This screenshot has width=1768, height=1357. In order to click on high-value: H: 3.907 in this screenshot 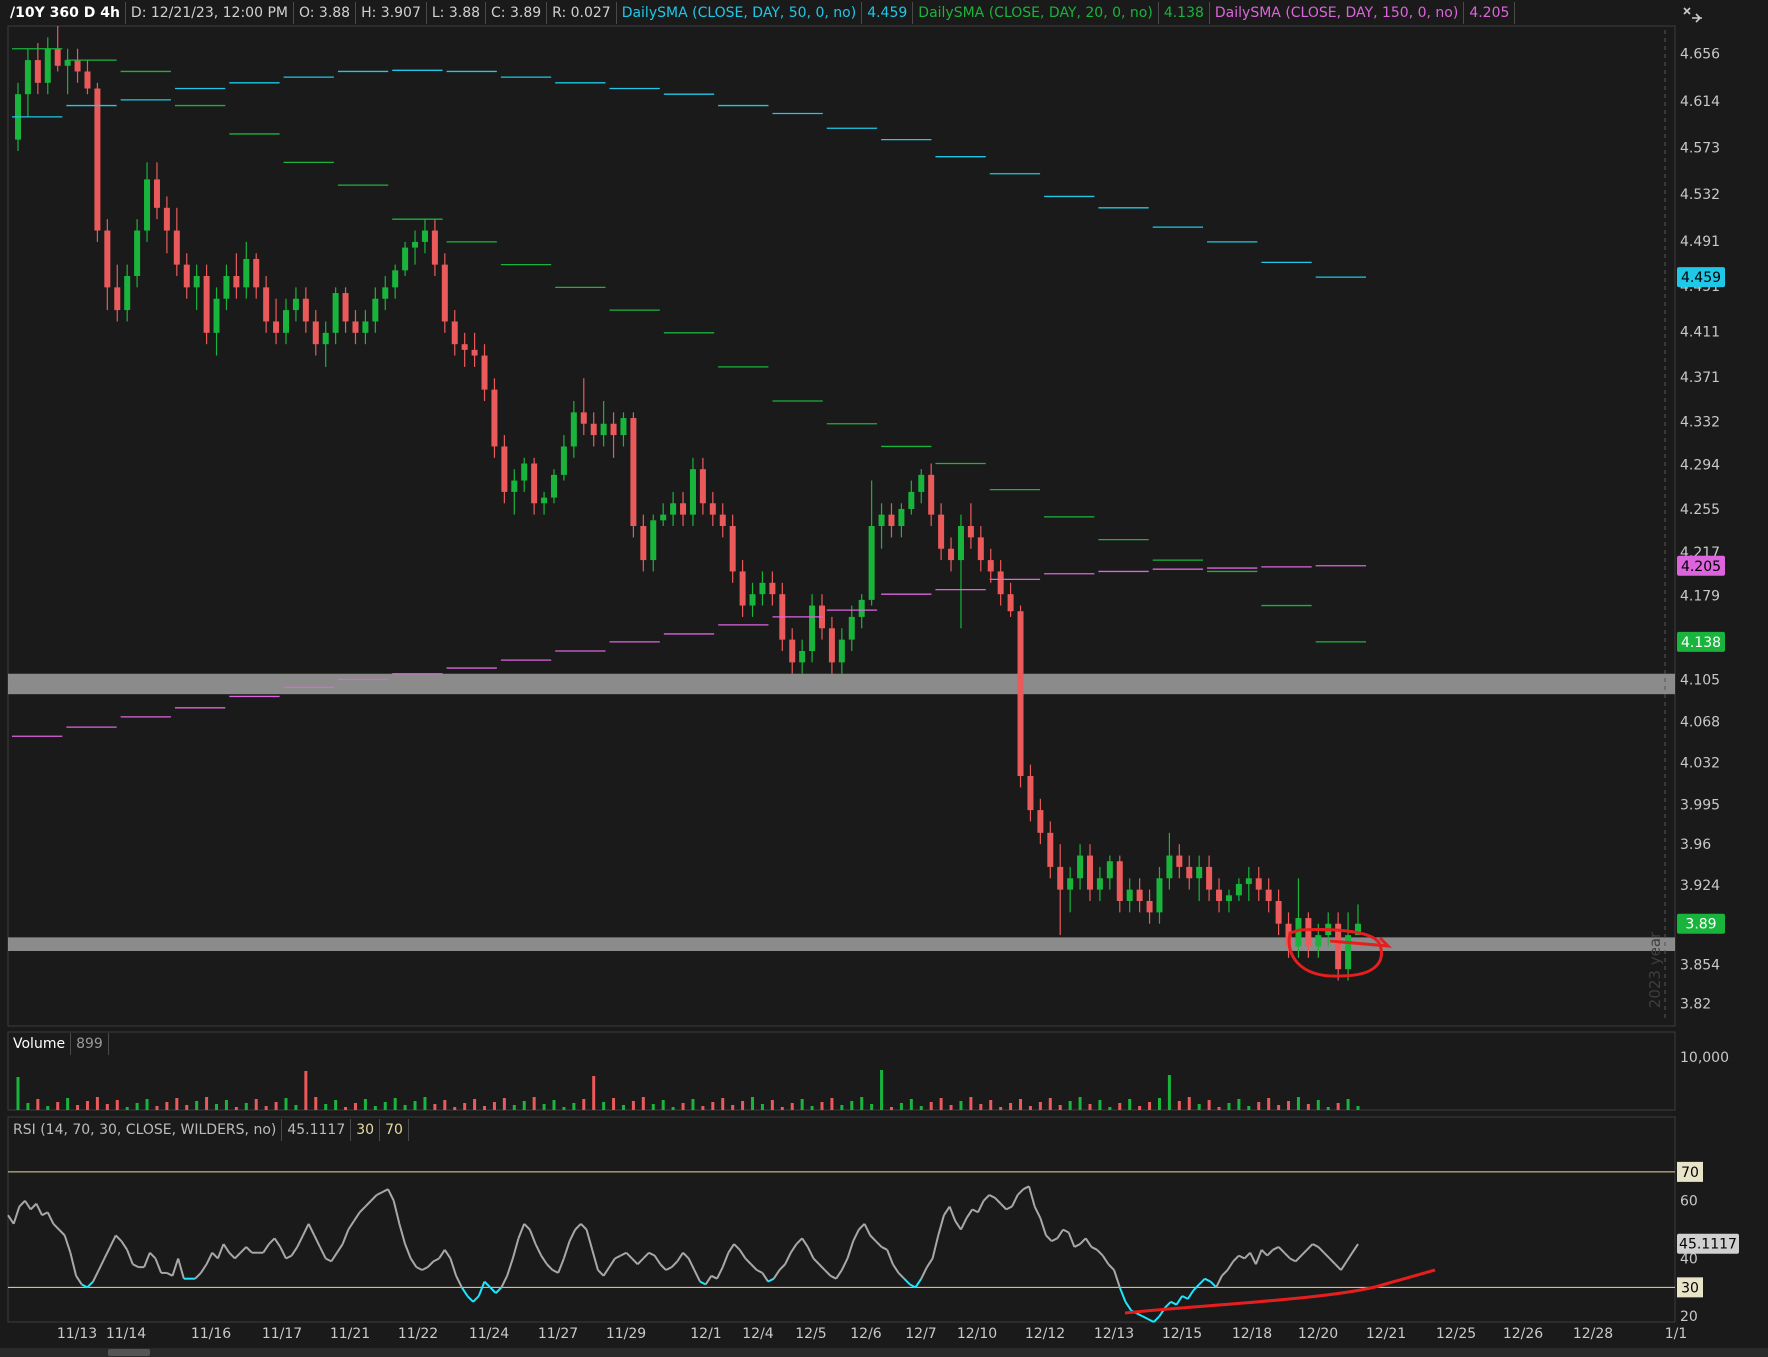, I will do `click(391, 13)`.